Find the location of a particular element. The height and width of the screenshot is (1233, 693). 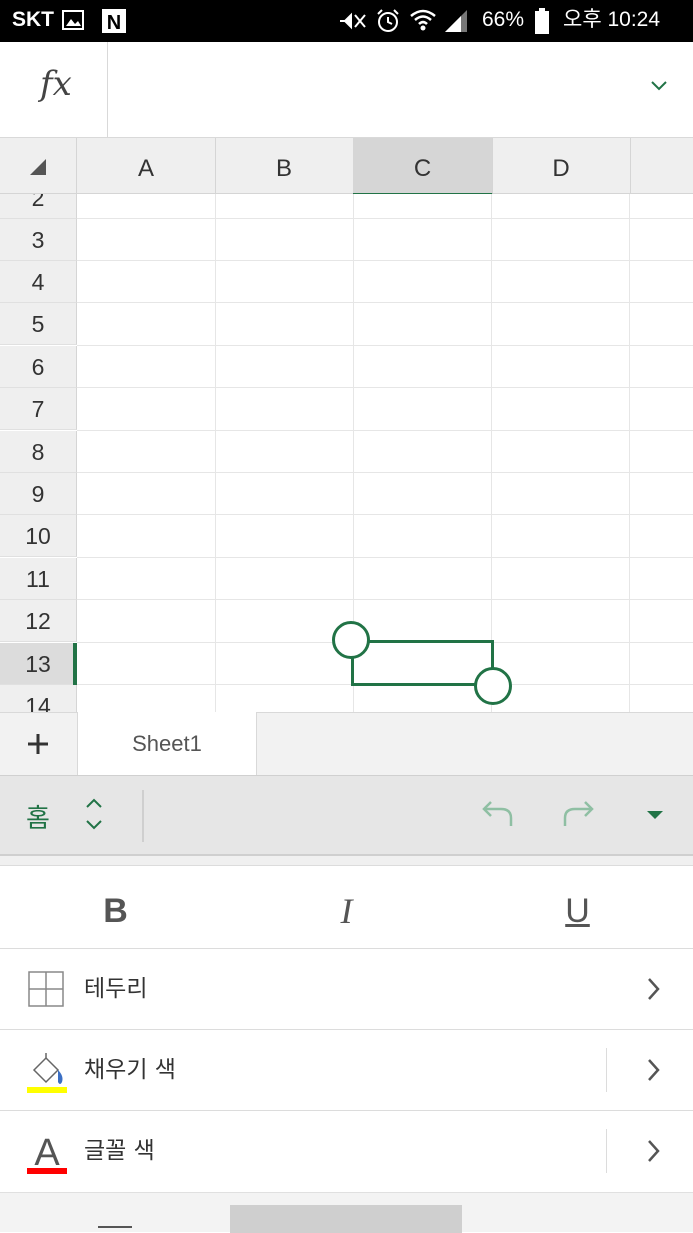

row-header-10: 10 is located at coordinates (38, 536).